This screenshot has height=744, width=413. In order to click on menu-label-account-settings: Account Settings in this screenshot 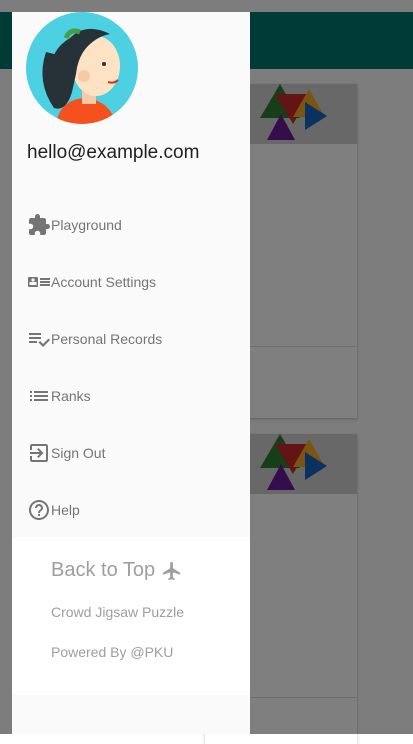, I will do `click(104, 281)`.